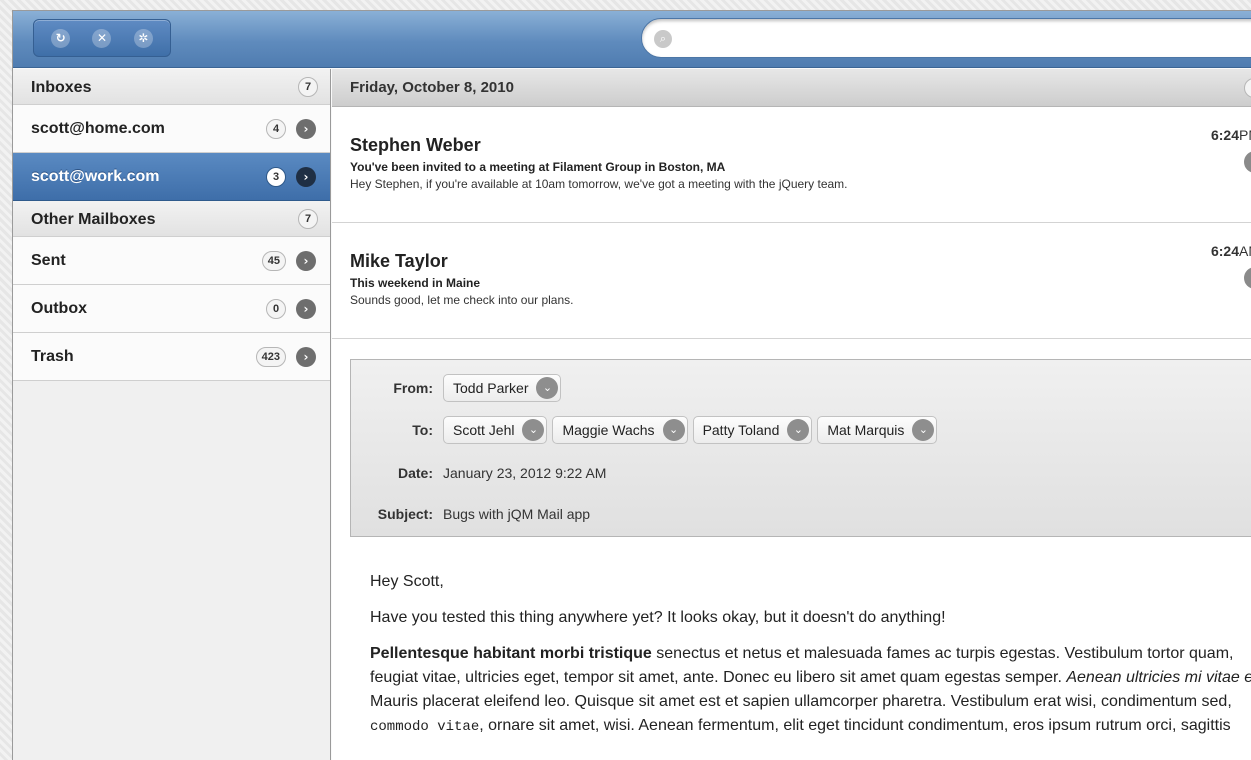 The width and height of the screenshot is (1251, 760). Describe the element at coordinates (48, 260) in the screenshot. I see `sidebar-item-label: Sent` at that location.